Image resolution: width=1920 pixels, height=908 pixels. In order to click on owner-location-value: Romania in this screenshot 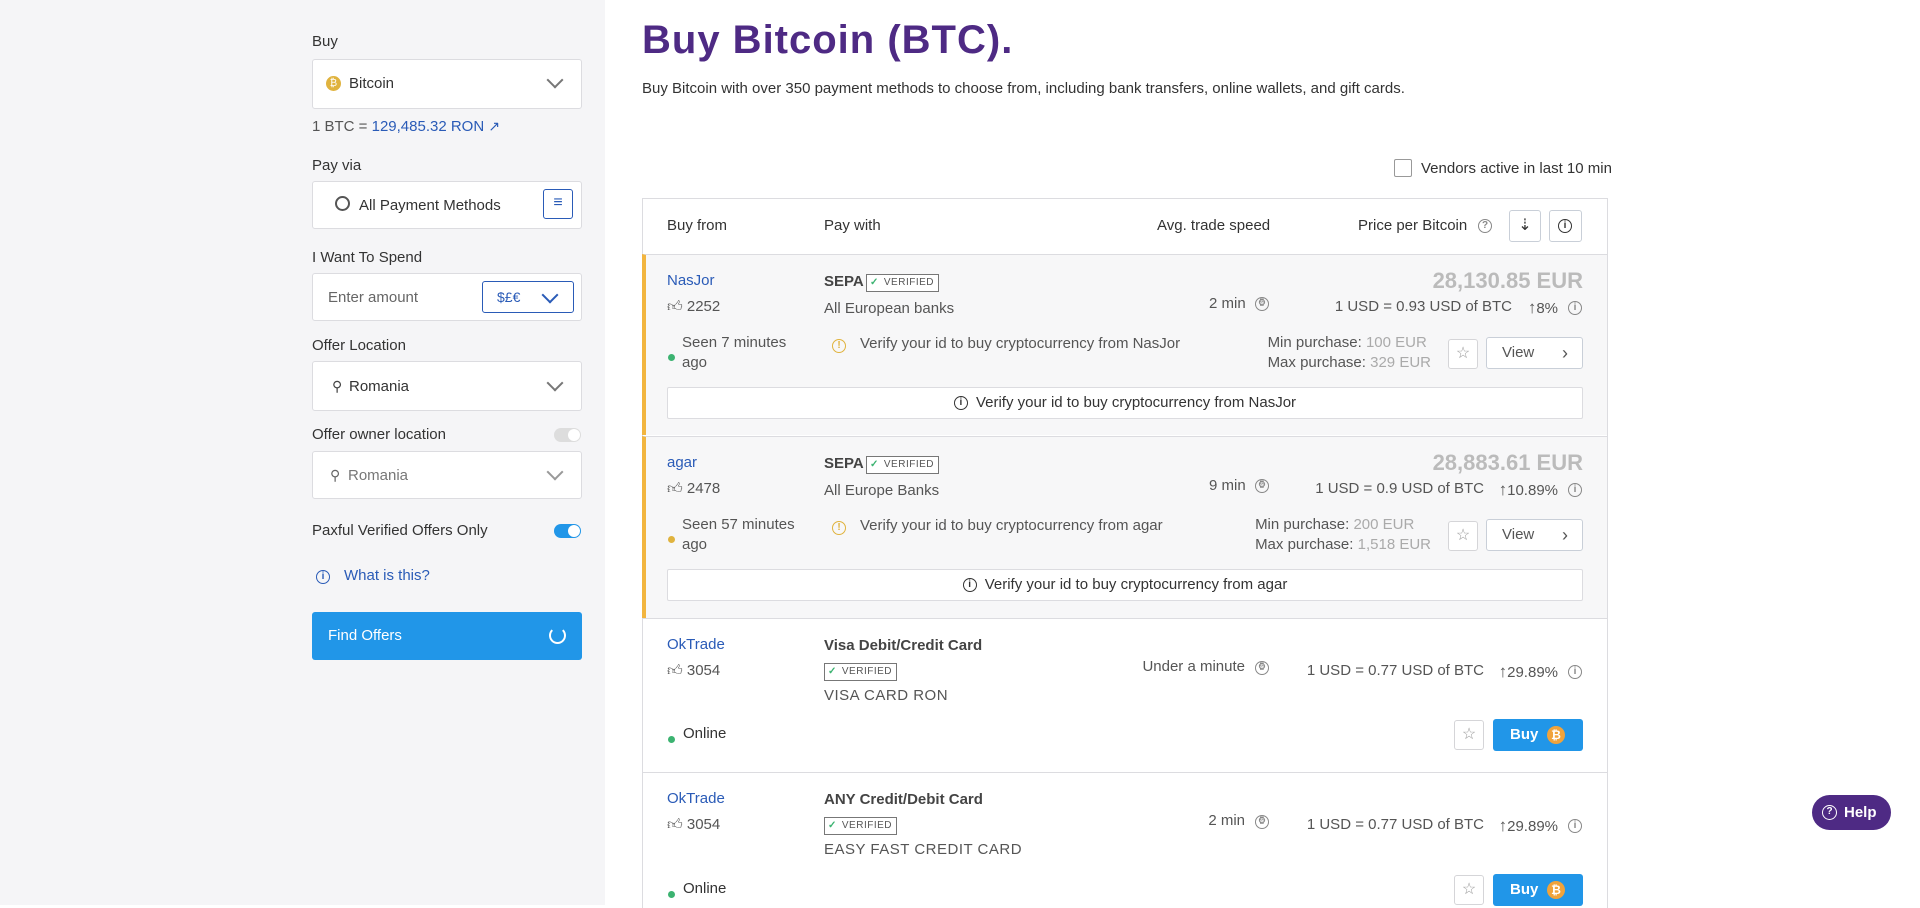, I will do `click(378, 475)`.